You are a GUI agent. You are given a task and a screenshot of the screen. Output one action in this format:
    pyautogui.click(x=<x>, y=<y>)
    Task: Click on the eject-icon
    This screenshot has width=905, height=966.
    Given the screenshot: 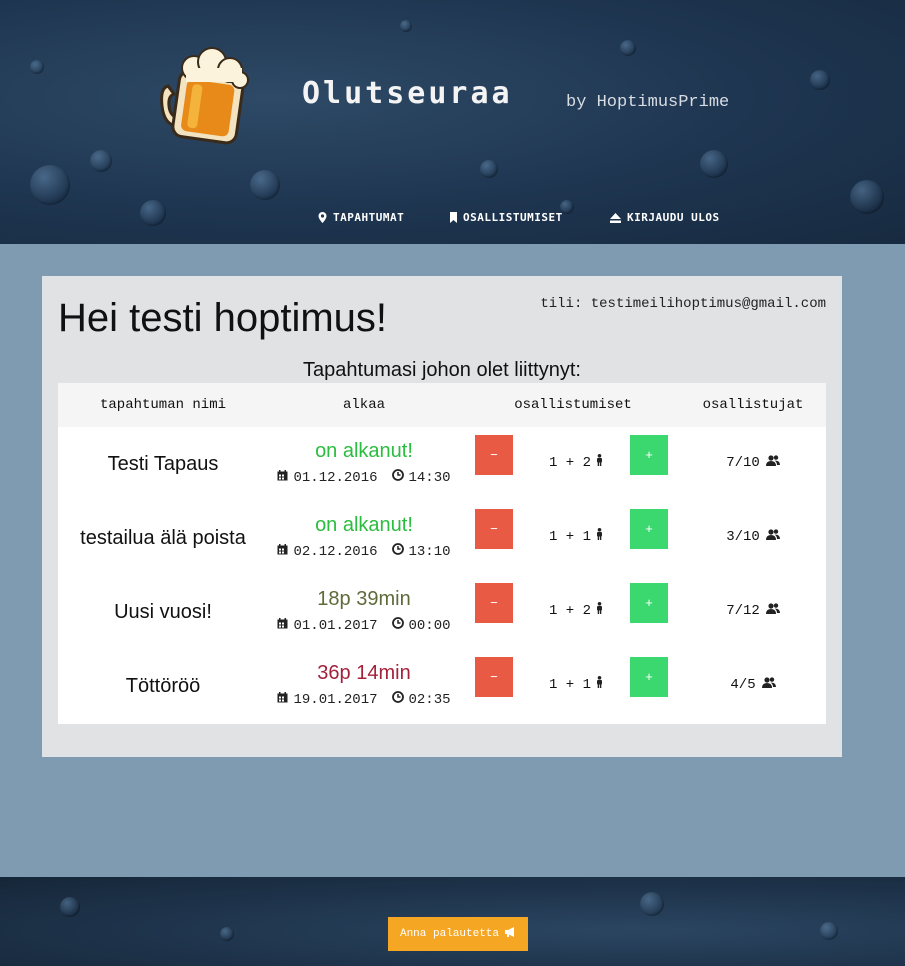 What is the action you would take?
    pyautogui.click(x=615, y=217)
    